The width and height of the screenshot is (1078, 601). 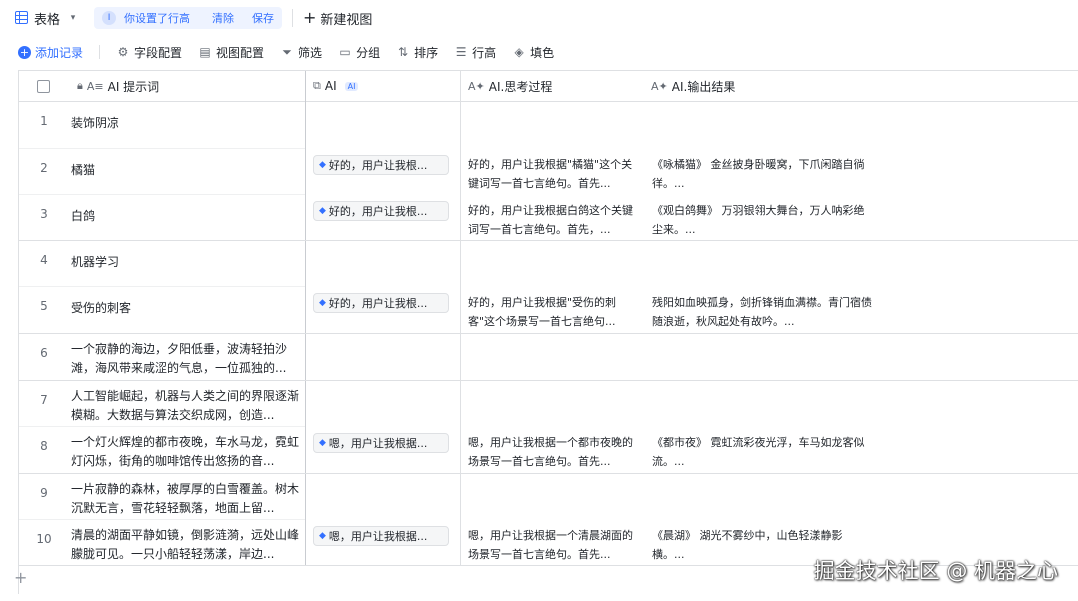 I want to click on column-header-prompt: 🔒︎ A≡ AI 提示词, so click(x=114, y=86).